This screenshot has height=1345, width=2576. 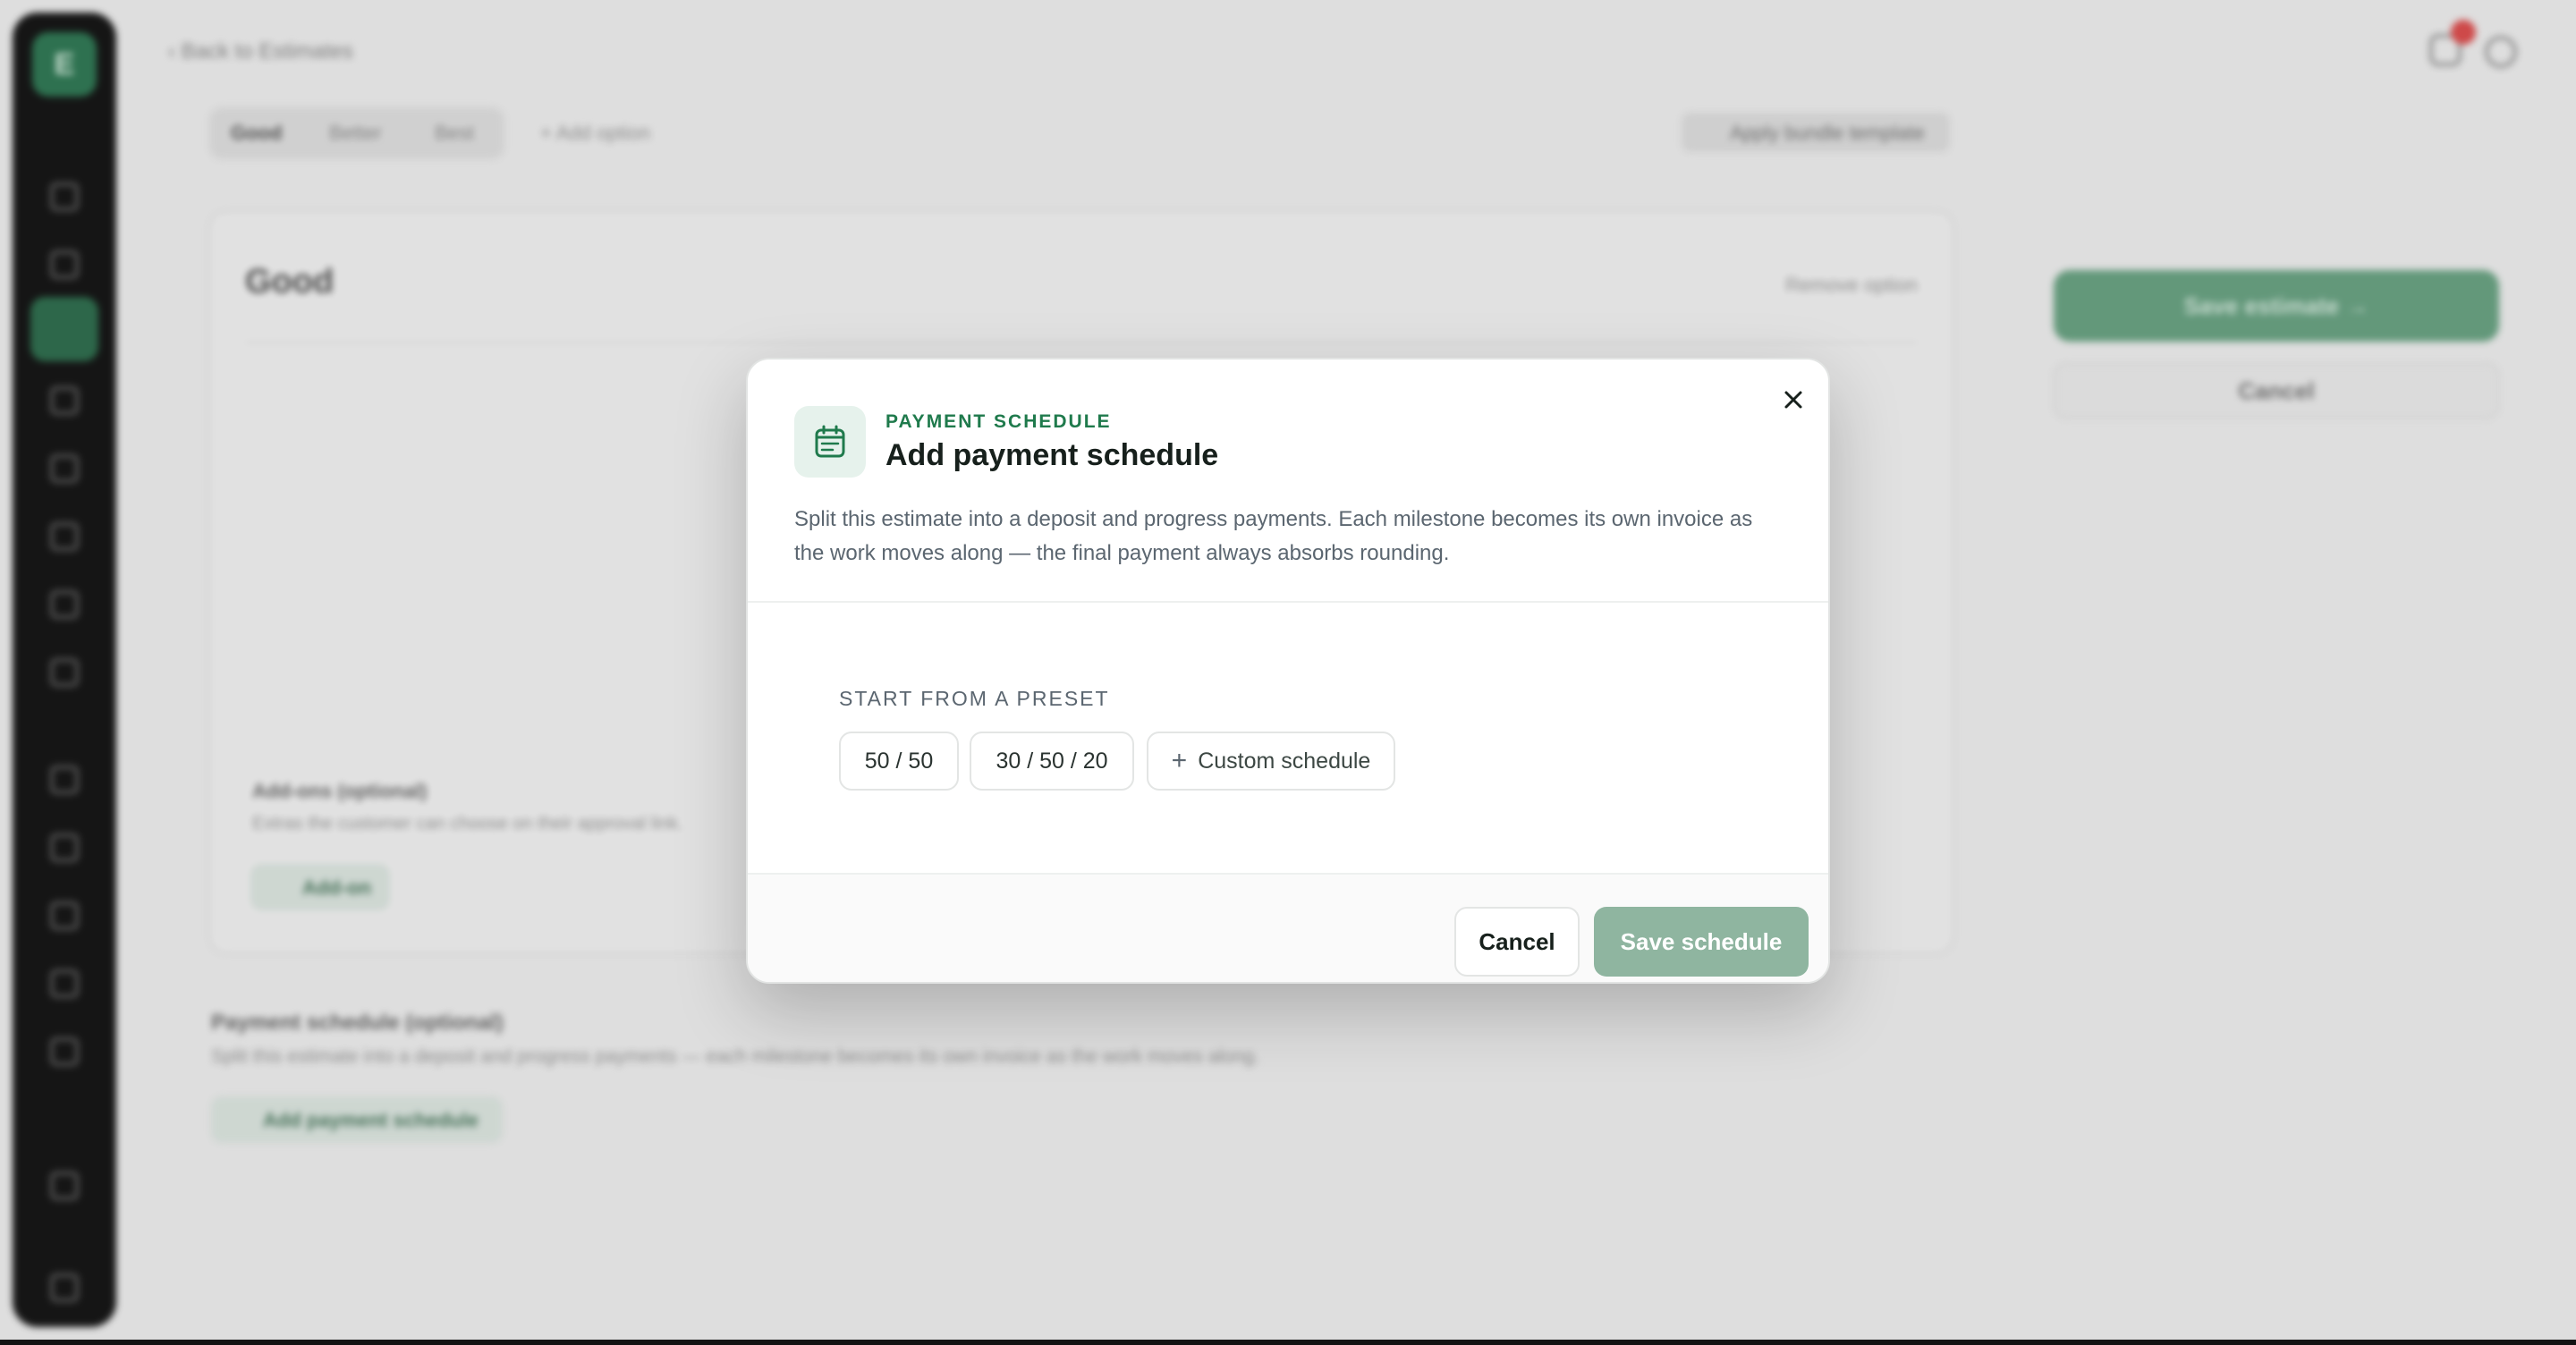 I want to click on preset-30-50-20-button: 30 / 50 / 20, so click(x=1052, y=761).